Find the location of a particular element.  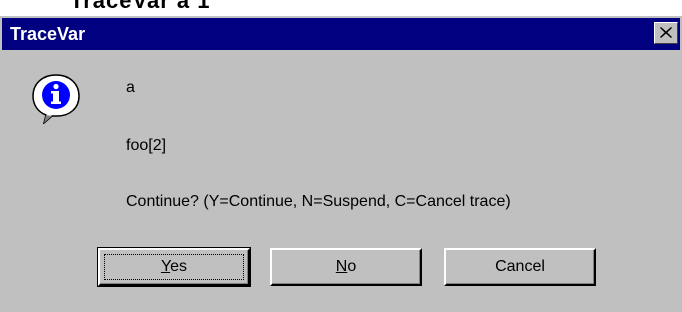

no-button-label: No is located at coordinates (346, 266).